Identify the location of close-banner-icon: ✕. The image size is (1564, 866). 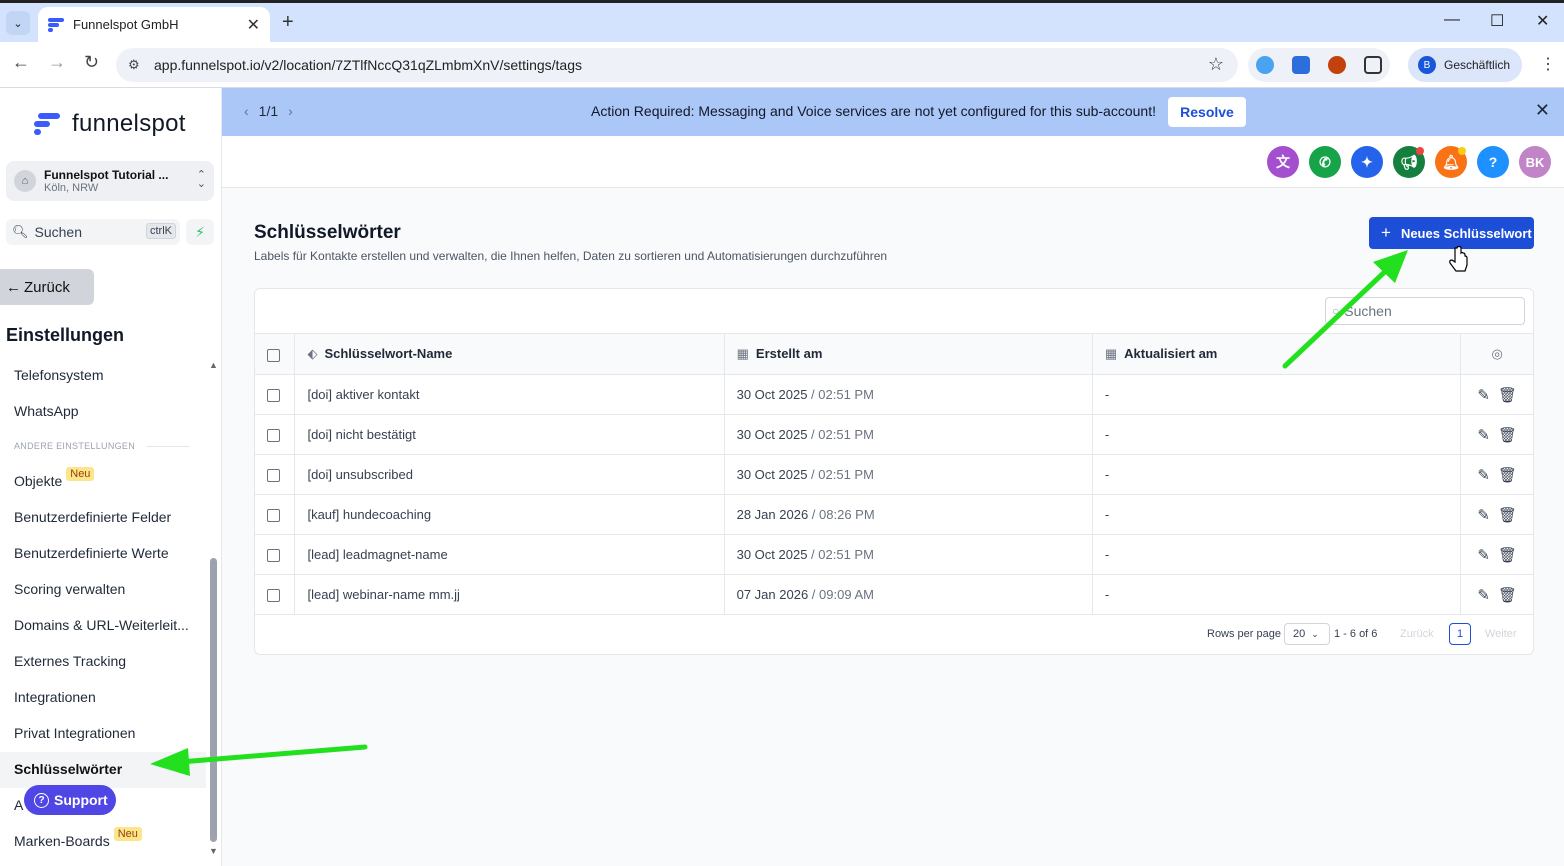
(1542, 110).